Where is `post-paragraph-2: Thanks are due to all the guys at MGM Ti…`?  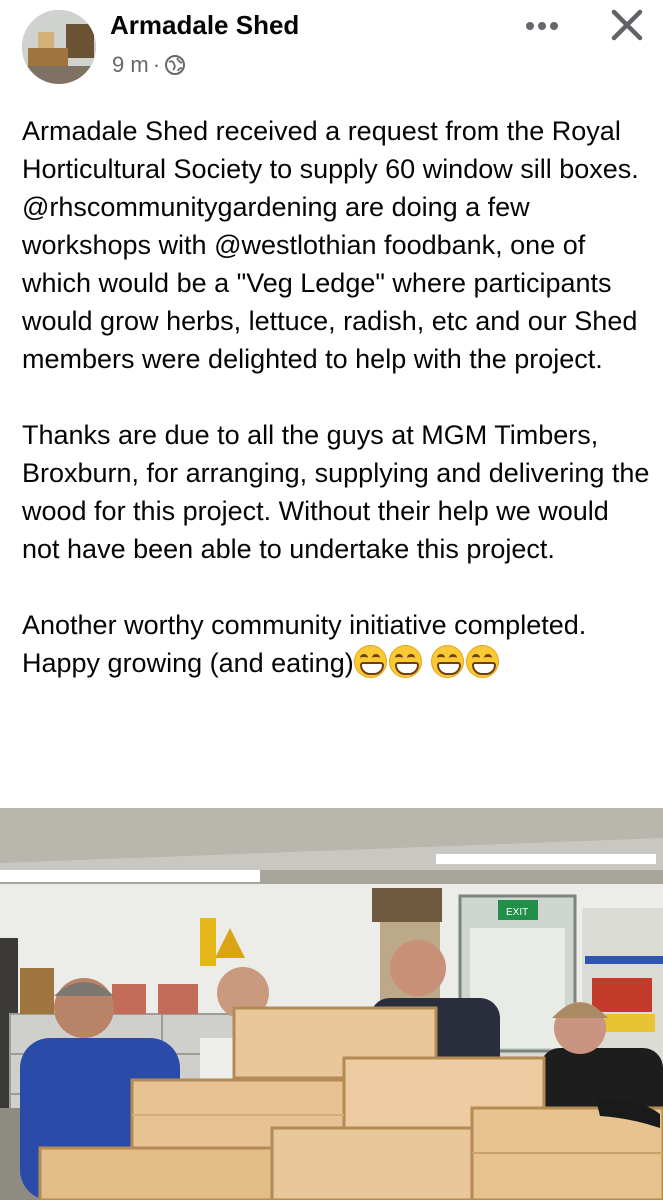 post-paragraph-2: Thanks are due to all the guys at MGM Ti… is located at coordinates (336, 492).